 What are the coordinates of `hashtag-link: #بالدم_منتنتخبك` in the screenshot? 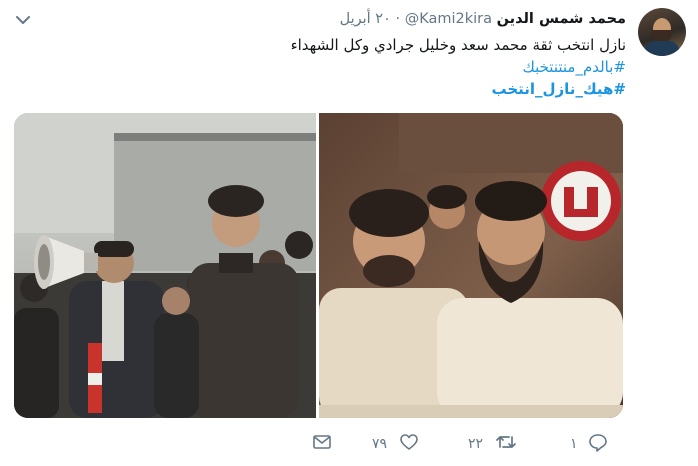 It's located at (574, 67).